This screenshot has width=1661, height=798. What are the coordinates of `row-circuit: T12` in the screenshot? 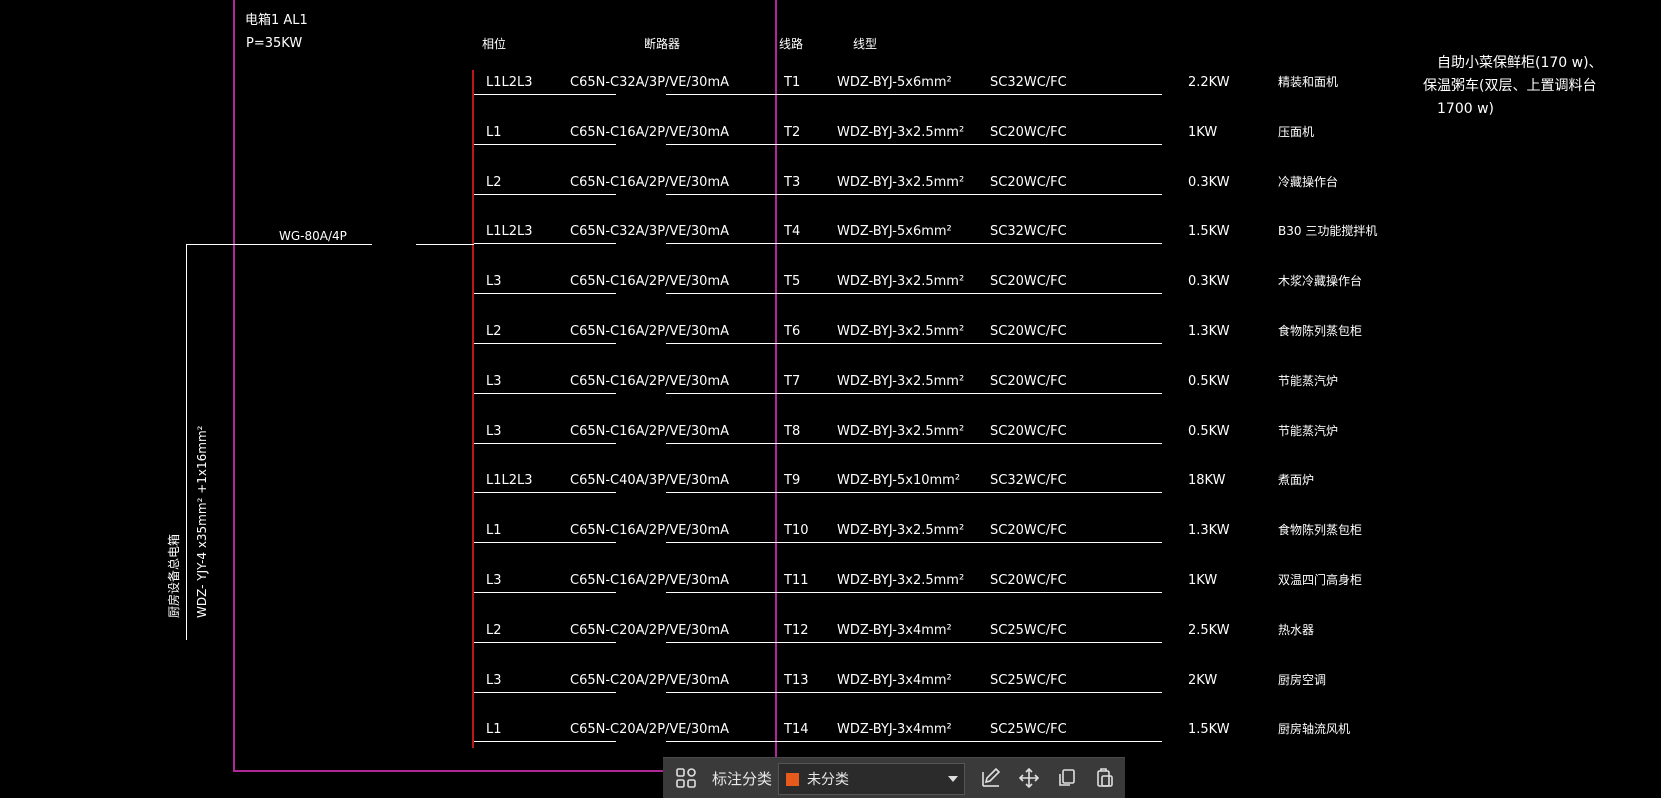 It's located at (796, 630).